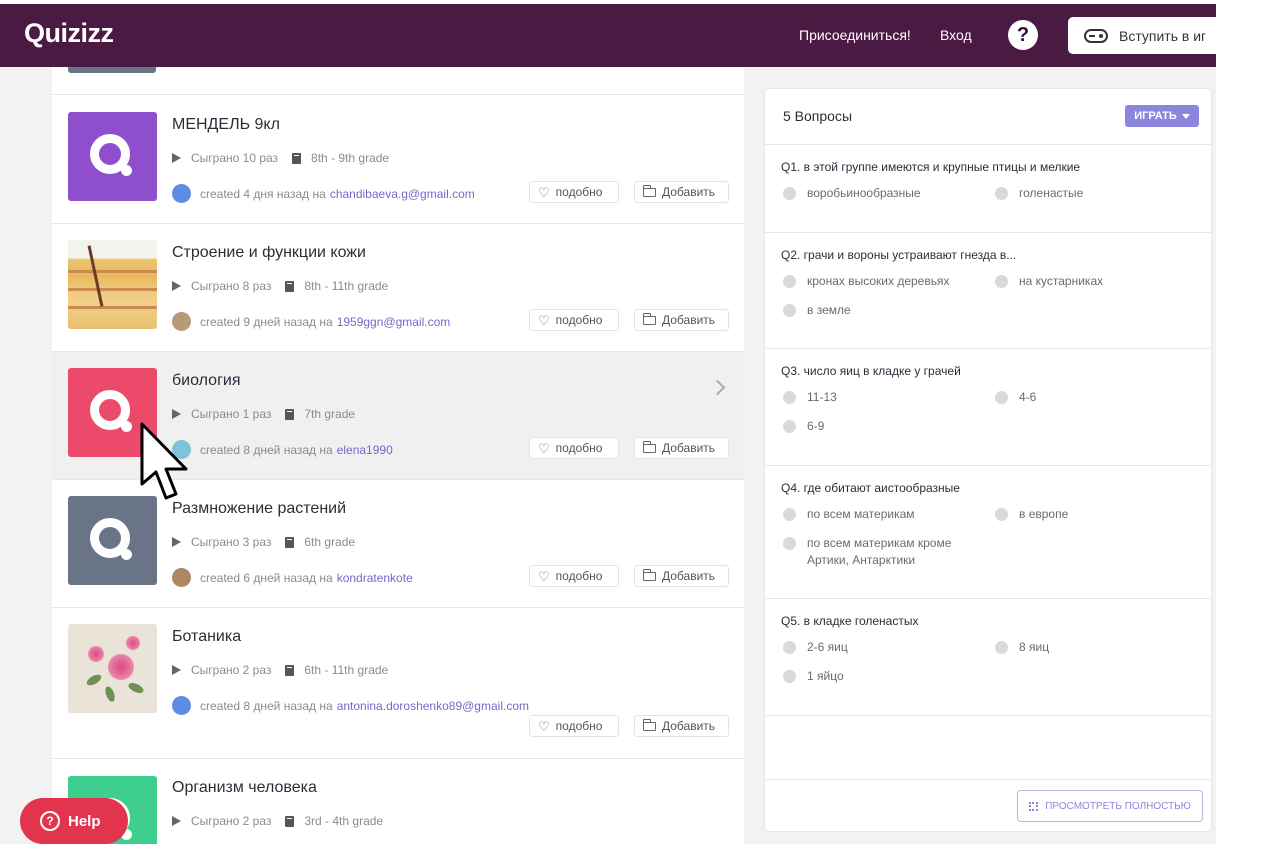 Image resolution: width=1276 pixels, height=859 pixels. I want to click on help-button: ? Help, so click(74, 821).